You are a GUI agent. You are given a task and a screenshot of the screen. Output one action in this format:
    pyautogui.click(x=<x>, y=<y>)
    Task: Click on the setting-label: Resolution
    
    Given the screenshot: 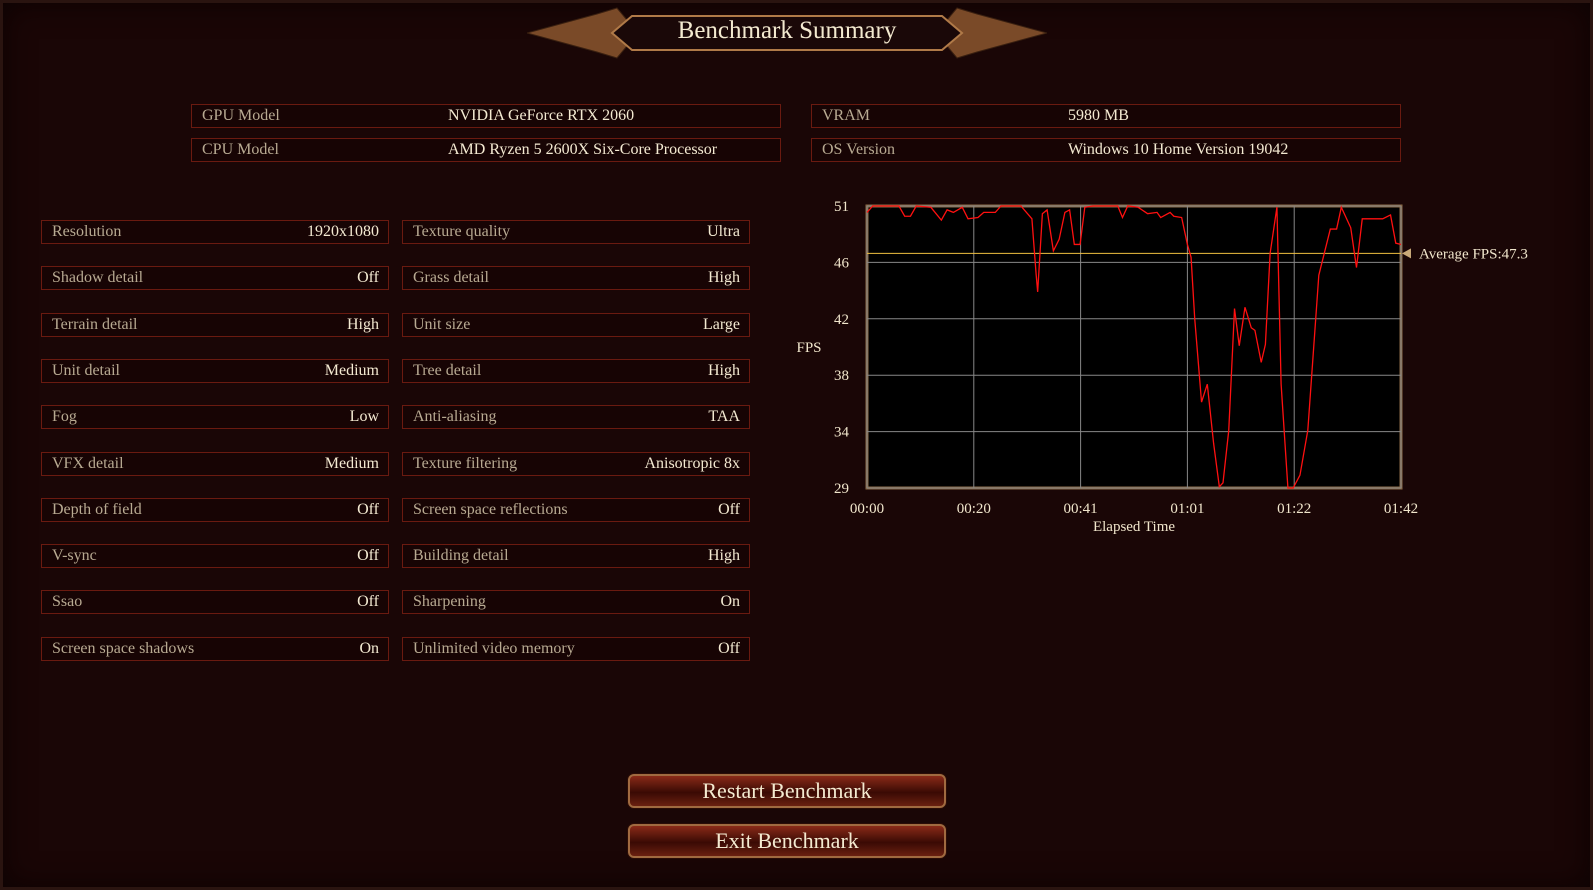 What is the action you would take?
    pyautogui.click(x=87, y=231)
    